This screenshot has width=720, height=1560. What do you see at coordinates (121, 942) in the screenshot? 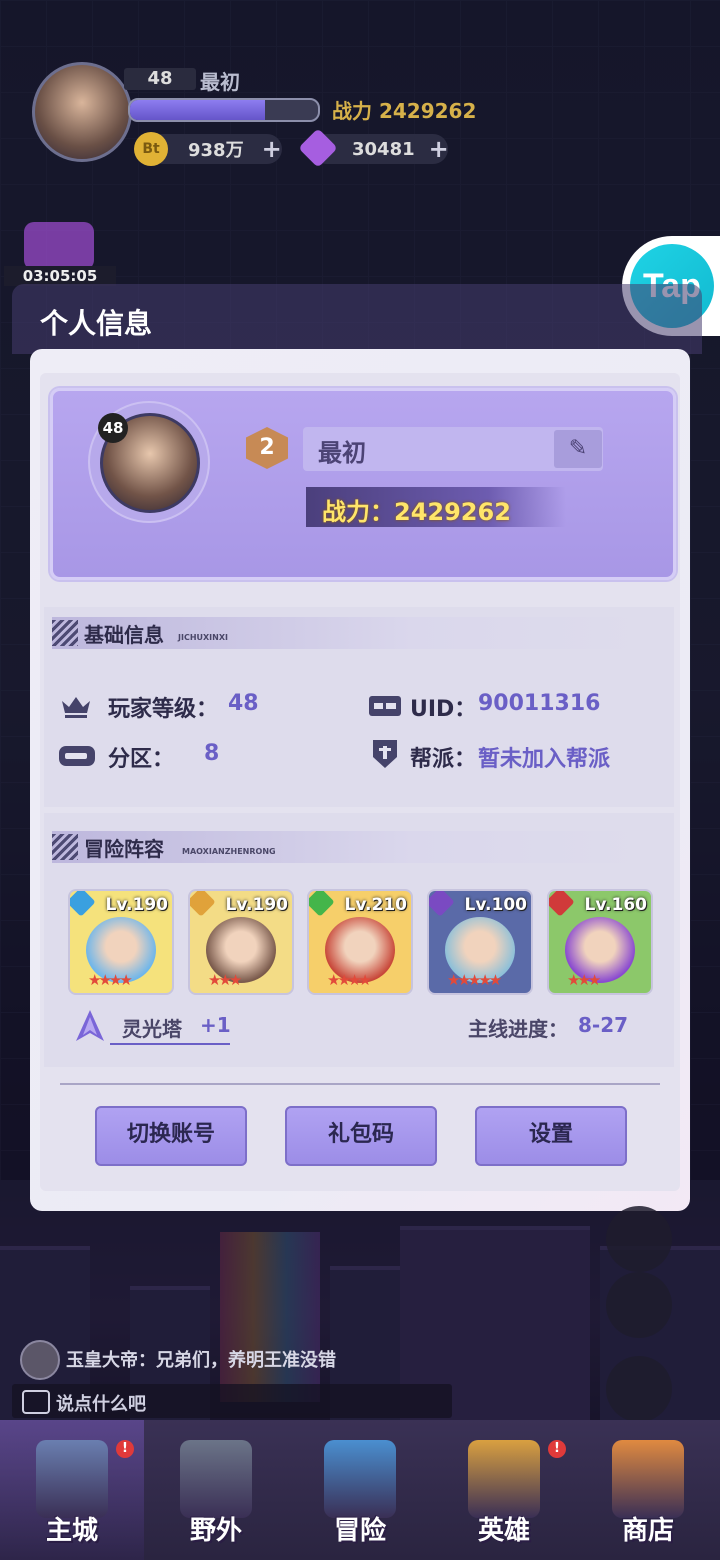
I see `hero-card: Lv.190 ★★★★` at bounding box center [121, 942].